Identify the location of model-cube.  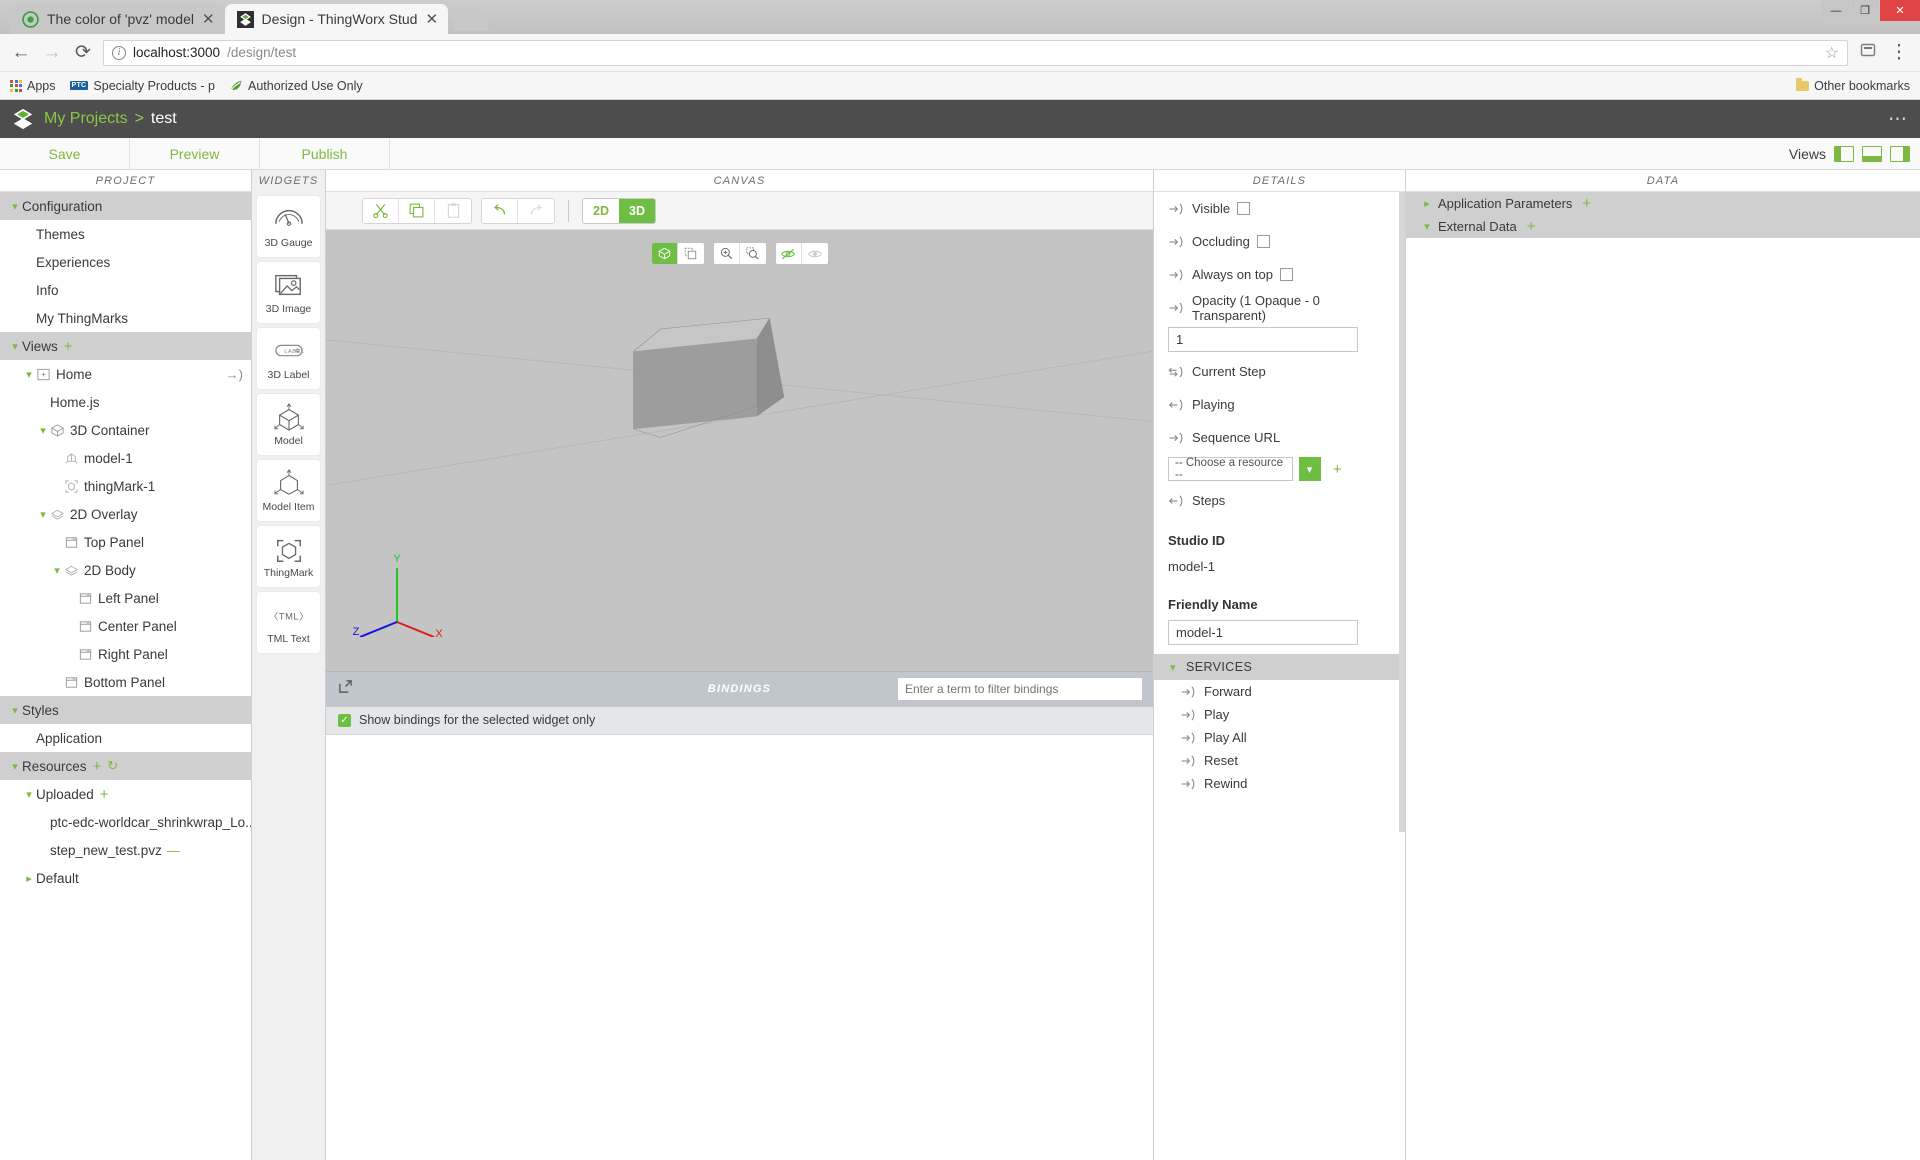
(709, 377).